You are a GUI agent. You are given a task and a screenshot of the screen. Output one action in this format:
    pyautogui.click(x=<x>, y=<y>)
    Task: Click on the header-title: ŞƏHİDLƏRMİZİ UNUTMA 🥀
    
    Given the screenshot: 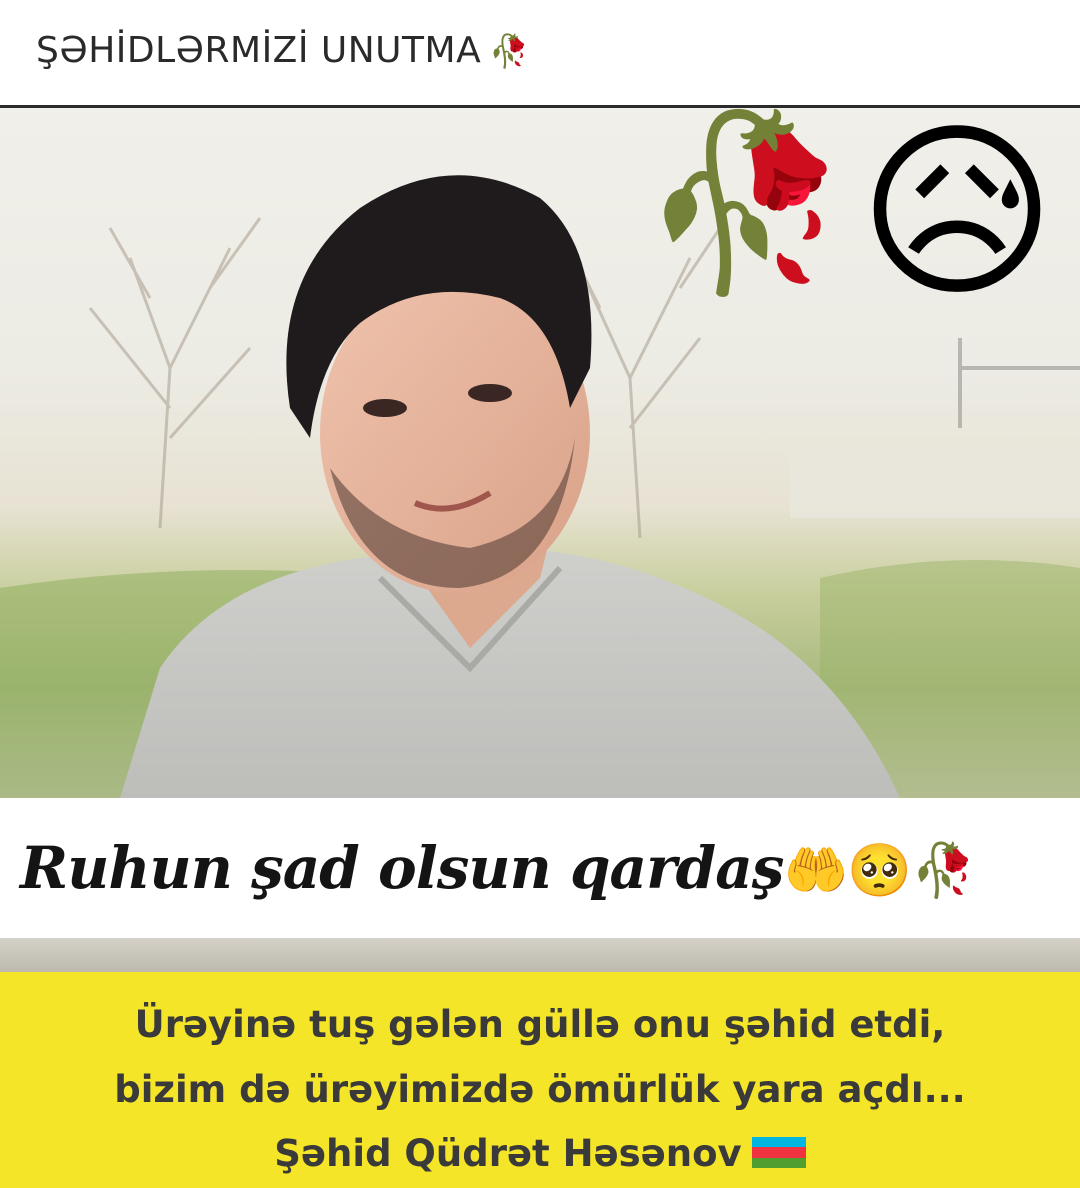 What is the action you would take?
    pyautogui.click(x=283, y=50)
    